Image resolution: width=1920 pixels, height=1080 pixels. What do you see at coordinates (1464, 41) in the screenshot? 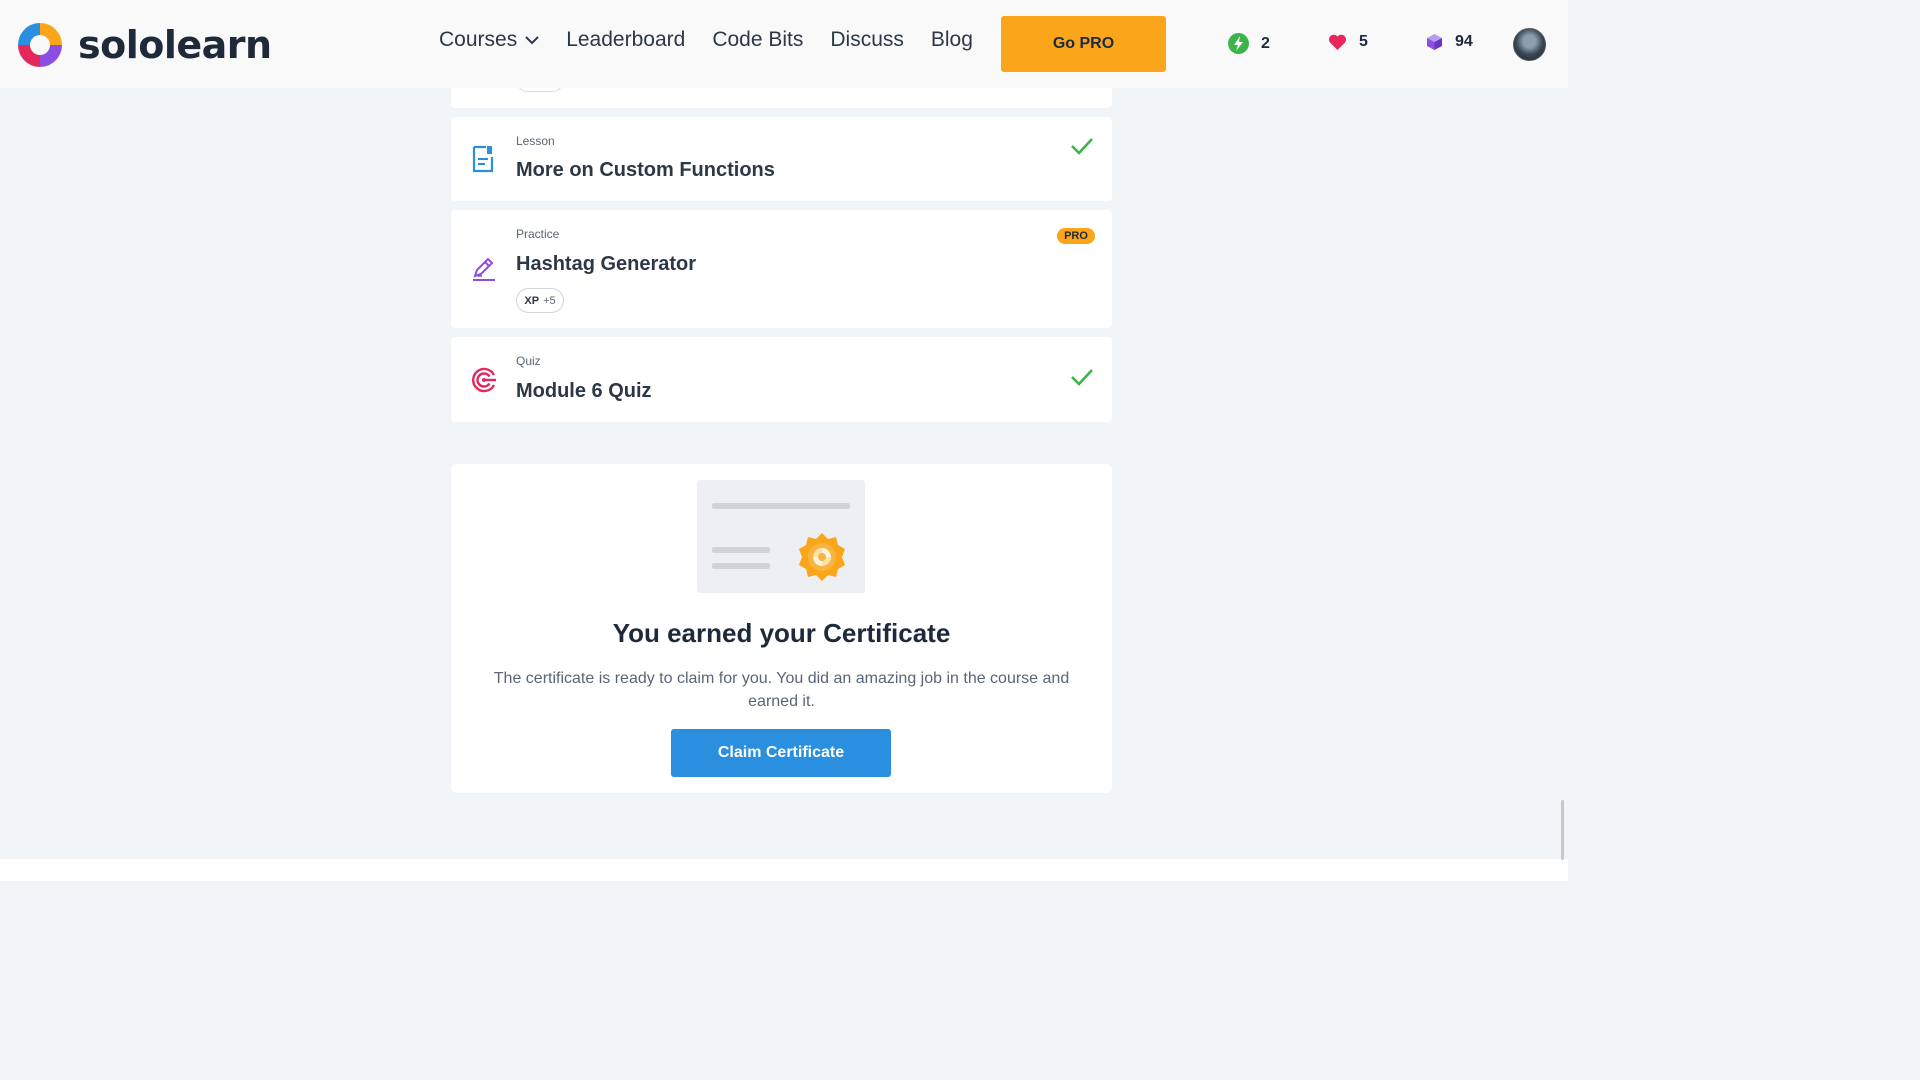
I see `bits-value: 94` at bounding box center [1464, 41].